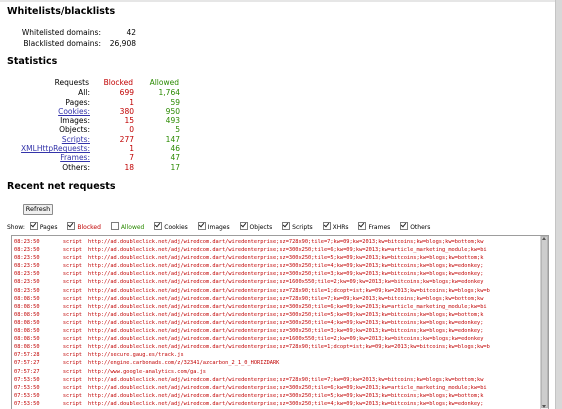  What do you see at coordinates (100, 157) in the screenshot?
I see `stats-row-frames: Frames: 7 47` at bounding box center [100, 157].